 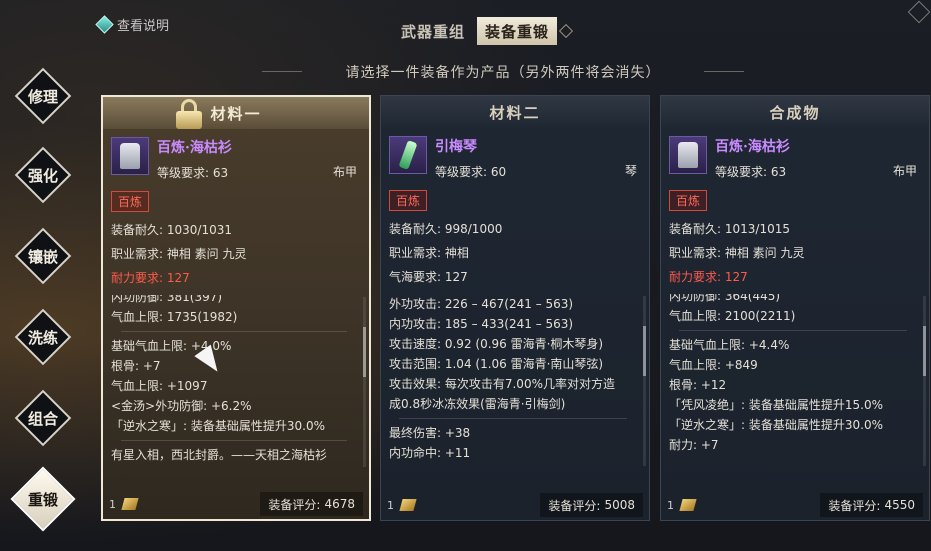 What do you see at coordinates (236, 504) in the screenshot?
I see `panel-footer: 1 装备评分: 4678` at bounding box center [236, 504].